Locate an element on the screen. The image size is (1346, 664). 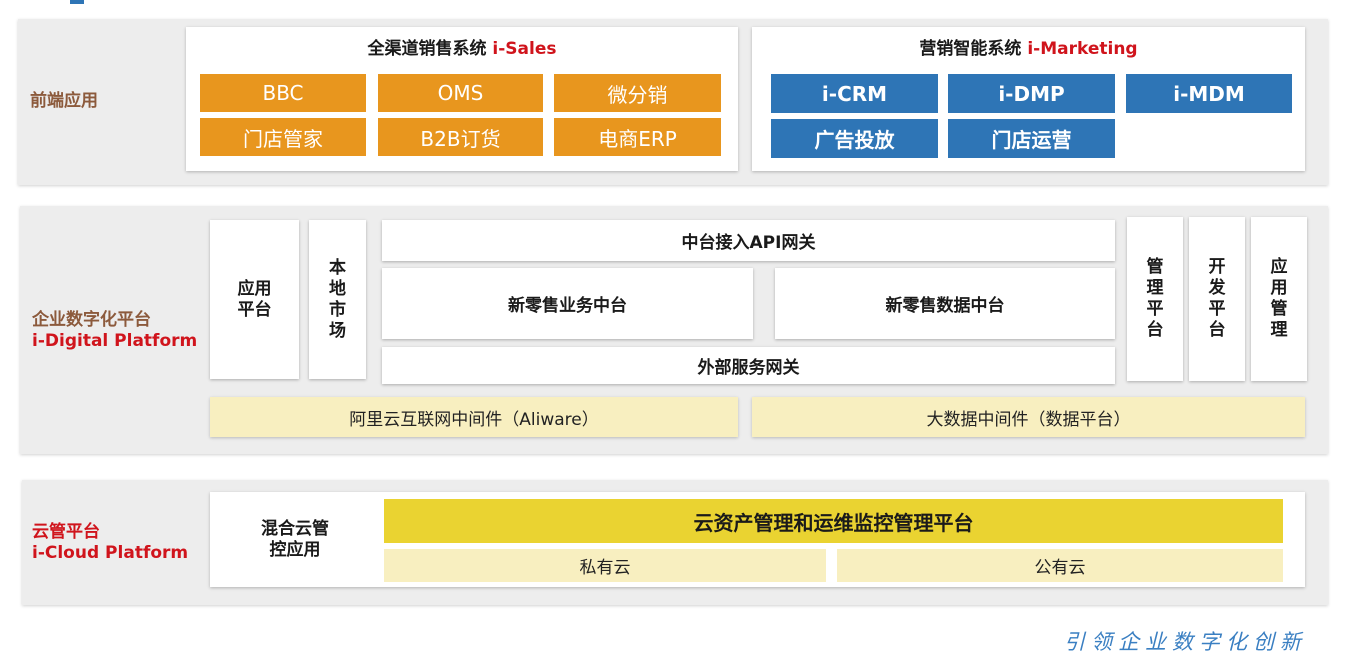
sales-item-oms: OMS is located at coordinates (460, 93).